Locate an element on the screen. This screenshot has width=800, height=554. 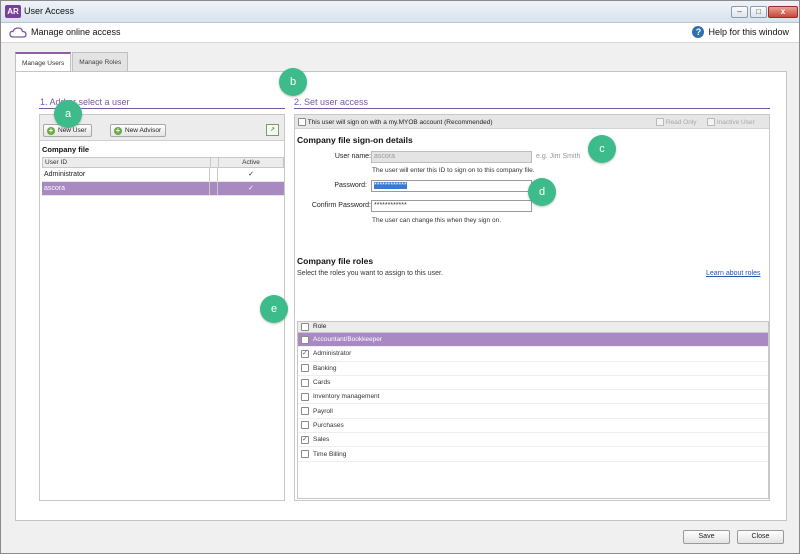
help-icon: ? is located at coordinates (698, 32).